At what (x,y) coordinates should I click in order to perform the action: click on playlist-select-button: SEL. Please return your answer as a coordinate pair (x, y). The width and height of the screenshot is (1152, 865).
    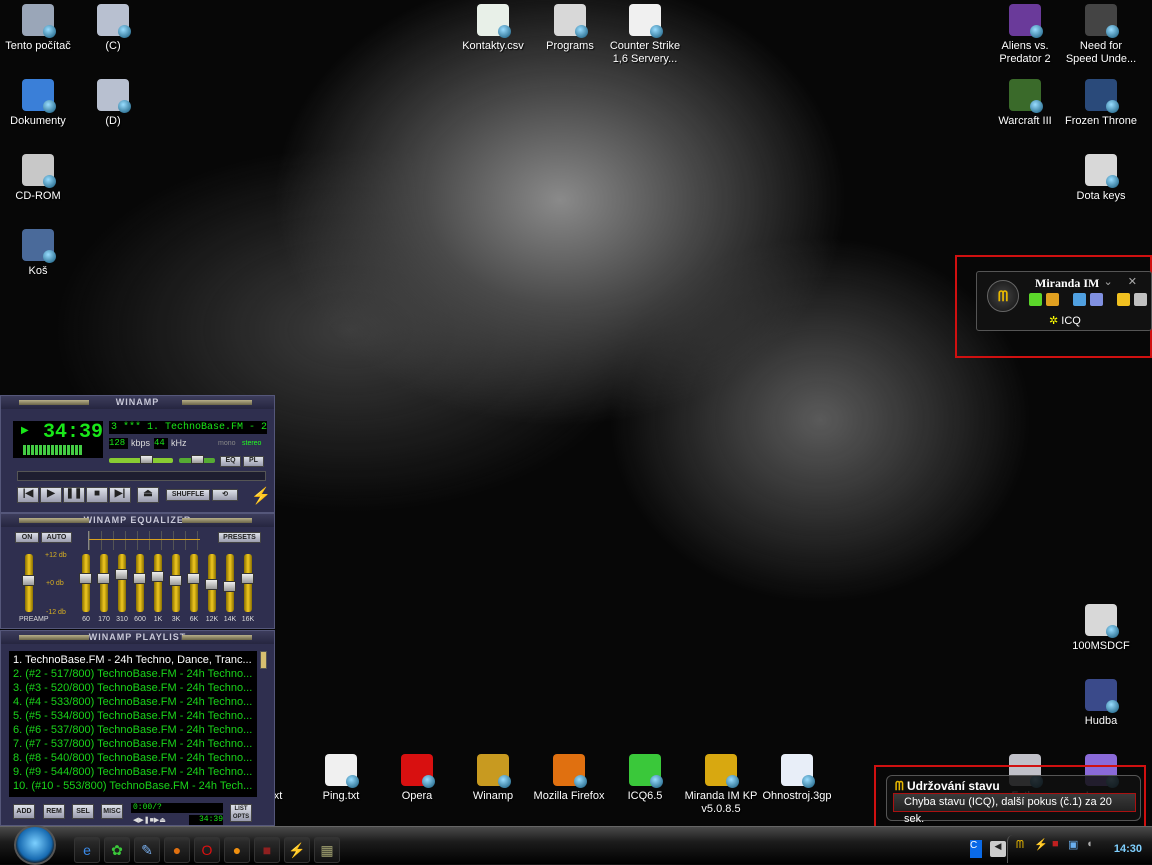
    Looking at the image, I should click on (83, 811).